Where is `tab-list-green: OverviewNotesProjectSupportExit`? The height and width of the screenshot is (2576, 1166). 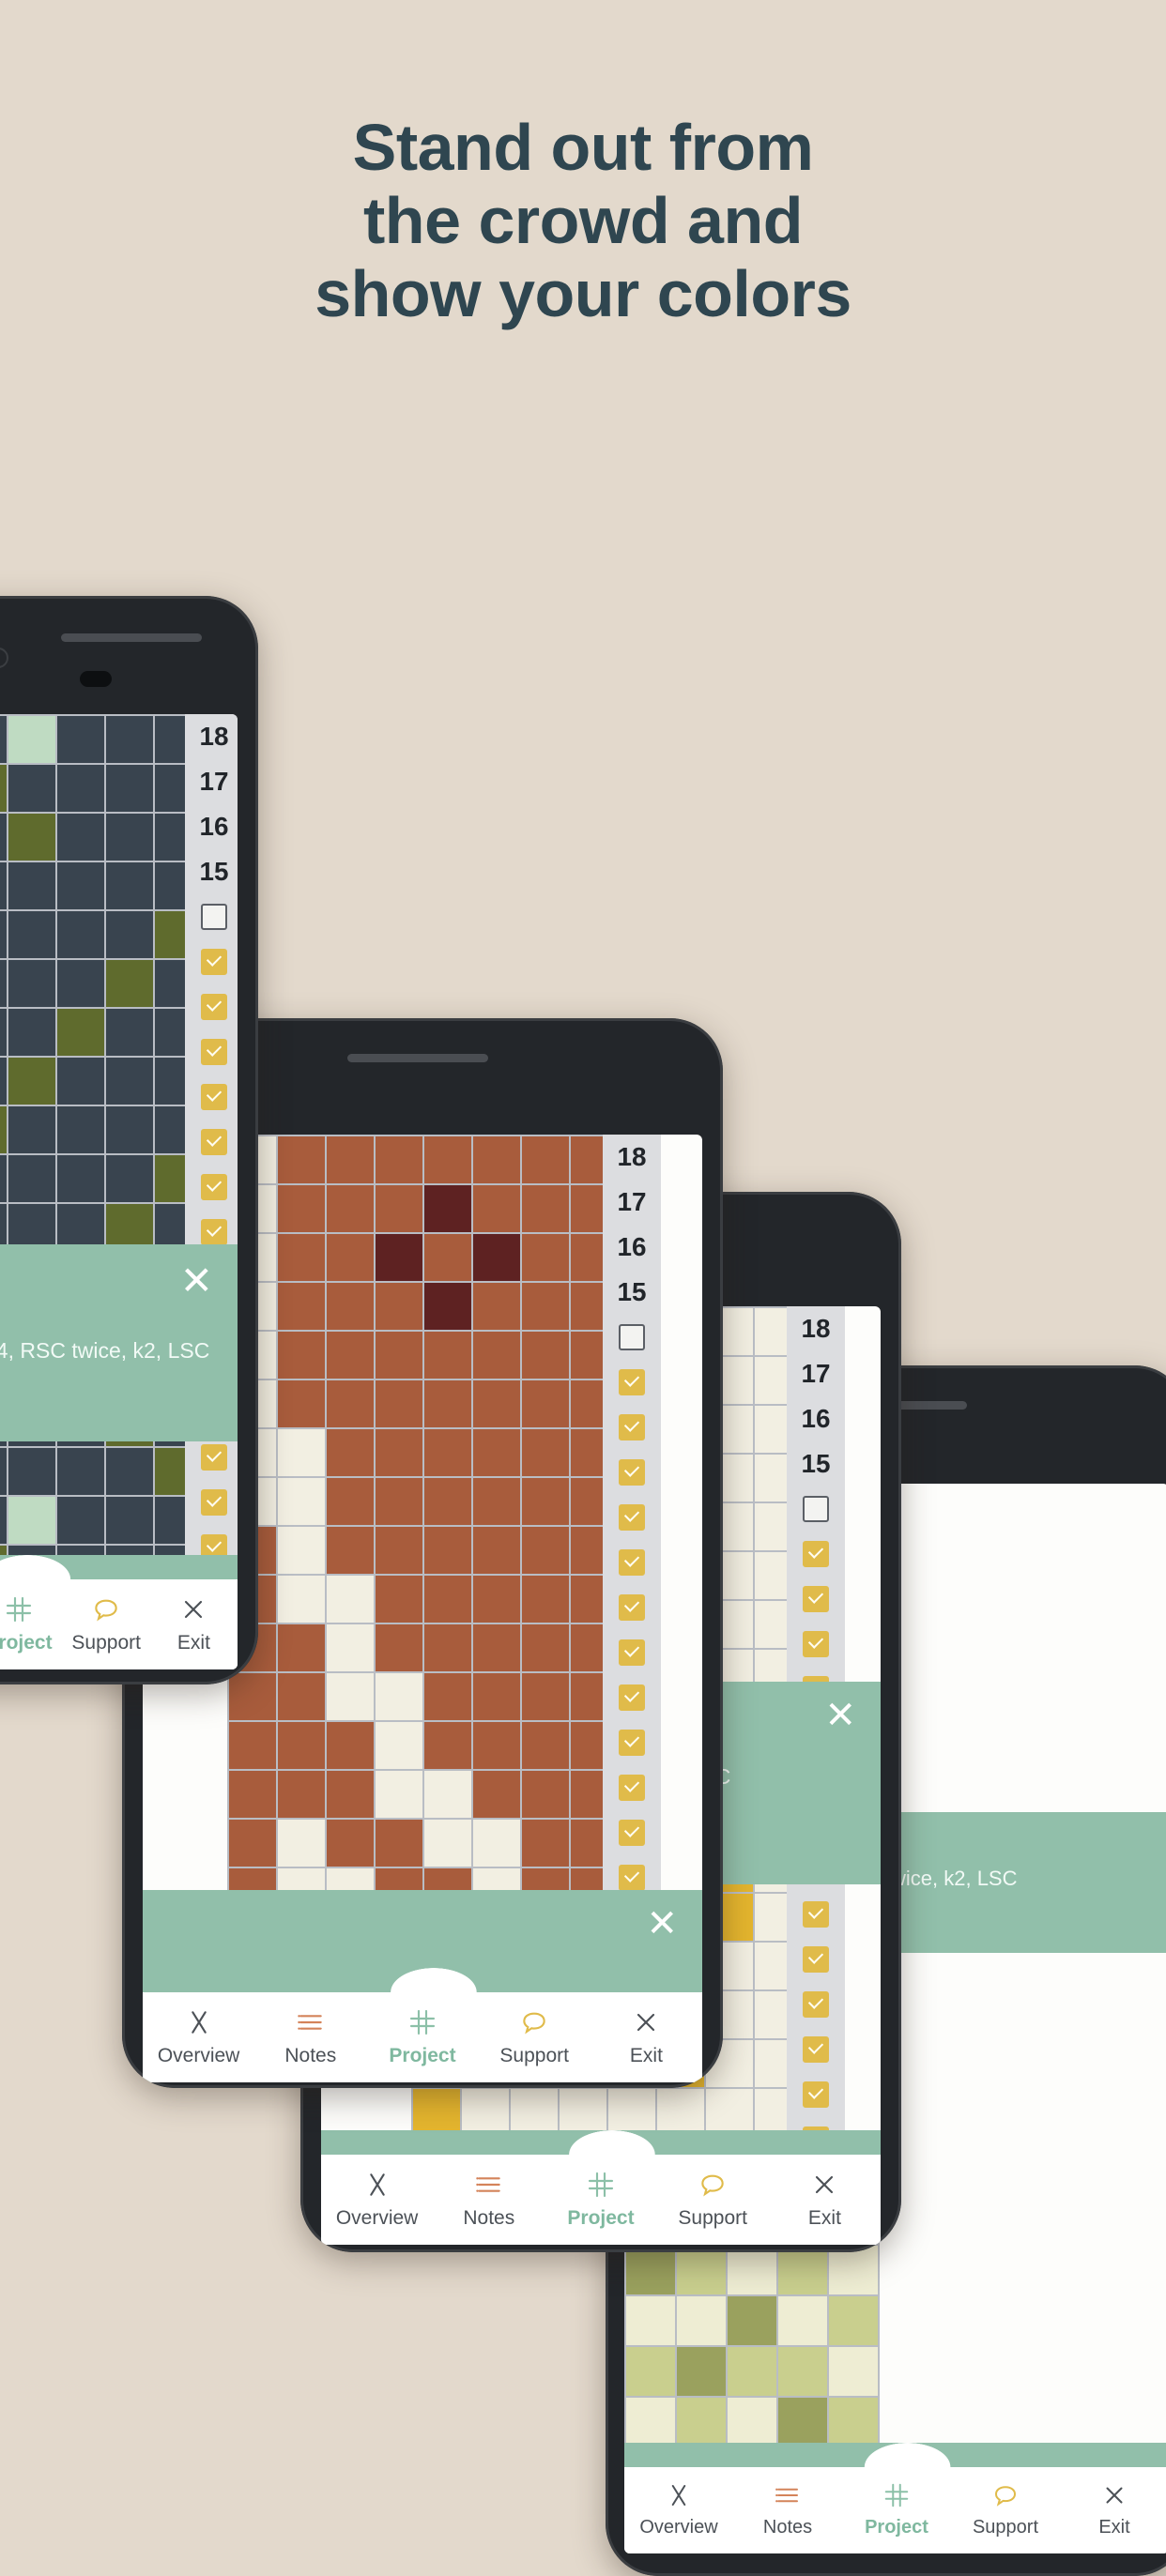
tab-list-green: OverviewNotesProjectSupportExit is located at coordinates (119, 1622).